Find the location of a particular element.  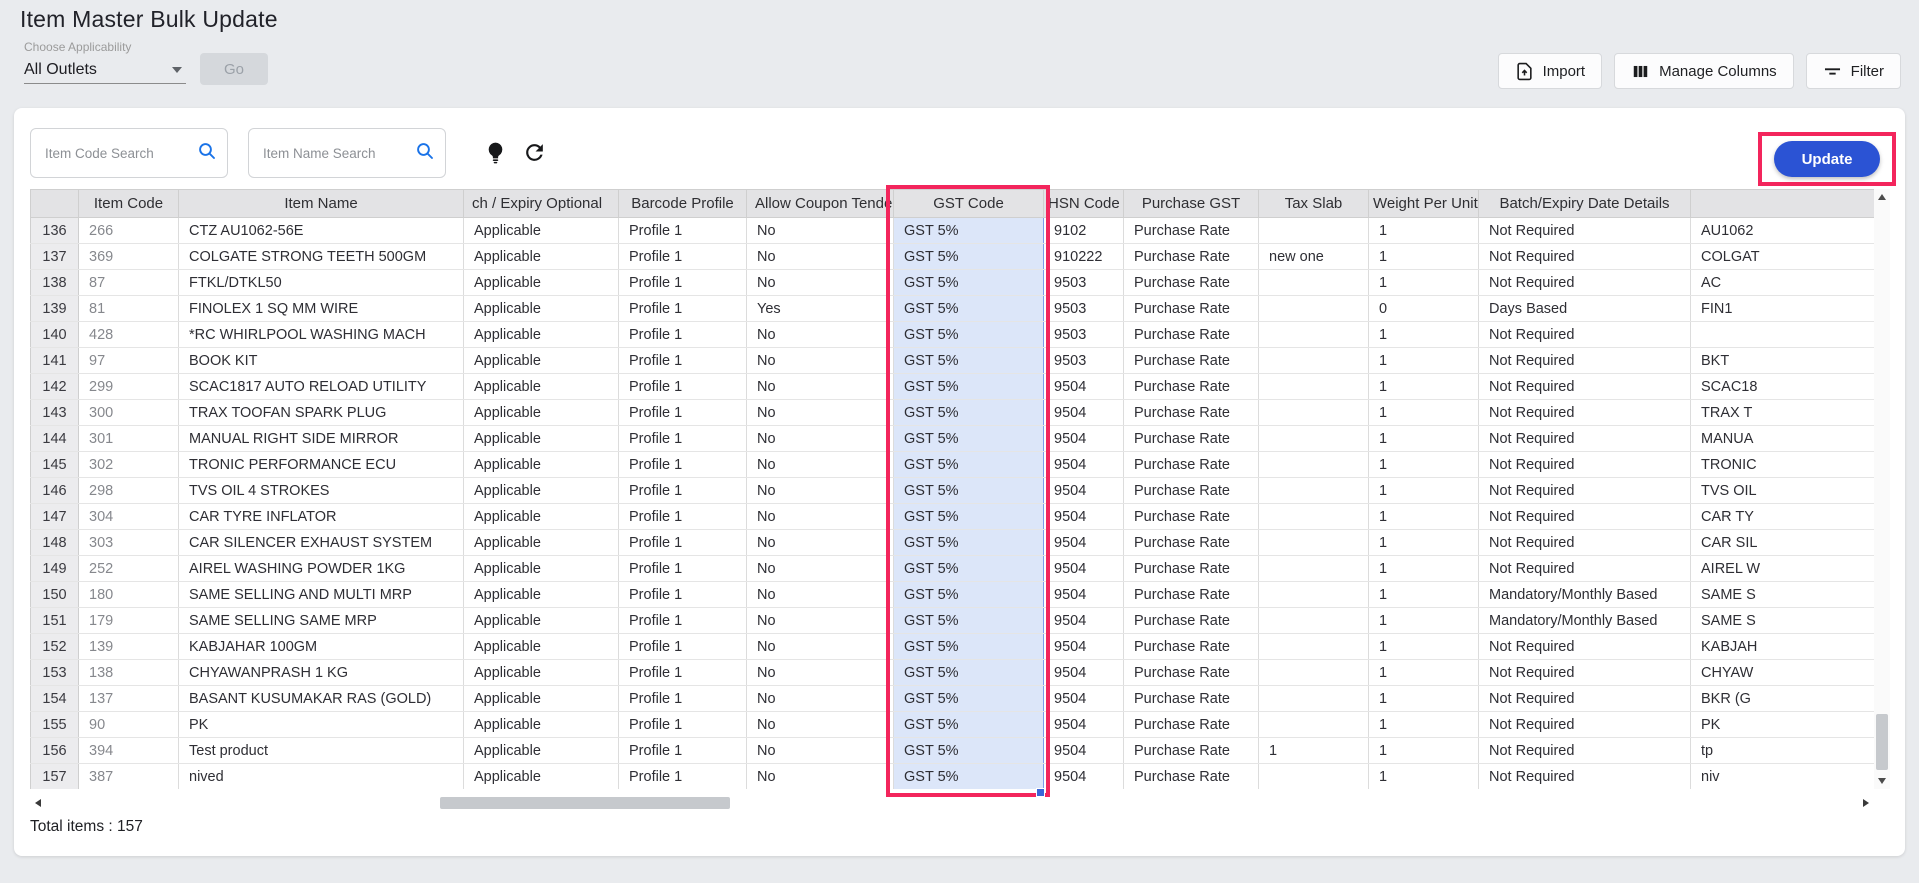

column-header-hsn-code: HSN Code is located at coordinates (1083, 203).